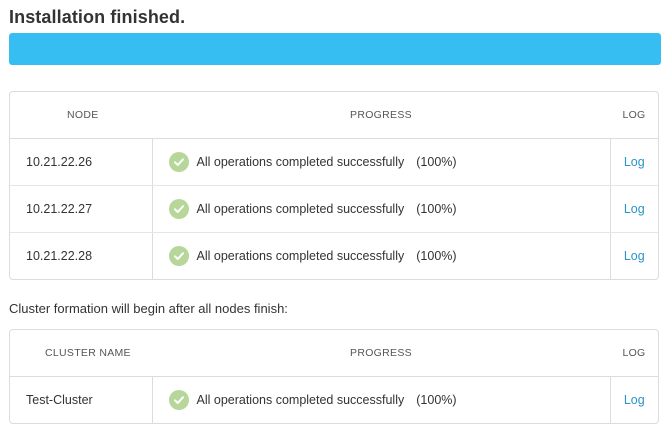 The height and width of the screenshot is (433, 667). I want to click on page-title: Installation finished., so click(97, 17).